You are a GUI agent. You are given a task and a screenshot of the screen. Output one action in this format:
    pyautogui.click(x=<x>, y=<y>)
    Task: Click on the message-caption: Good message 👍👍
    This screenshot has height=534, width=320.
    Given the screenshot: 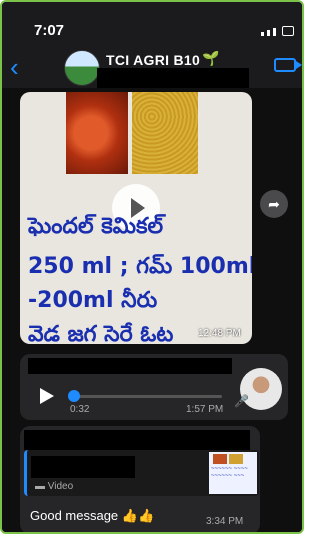 What is the action you would take?
    pyautogui.click(x=92, y=515)
    